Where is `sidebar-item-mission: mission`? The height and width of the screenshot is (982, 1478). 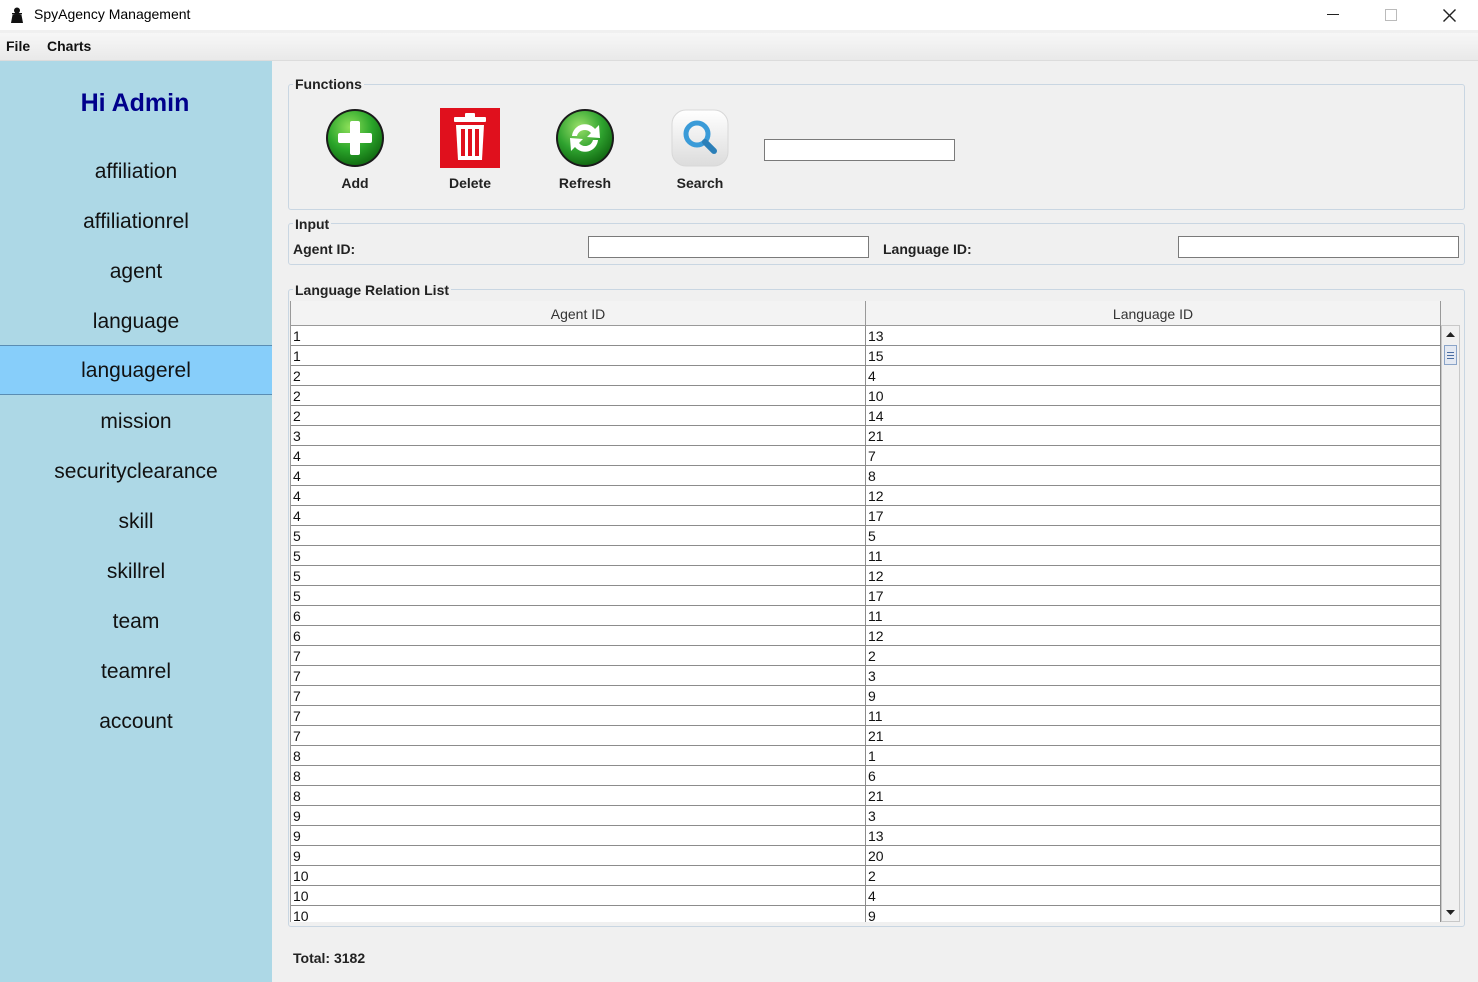 sidebar-item-mission: mission is located at coordinates (136, 422).